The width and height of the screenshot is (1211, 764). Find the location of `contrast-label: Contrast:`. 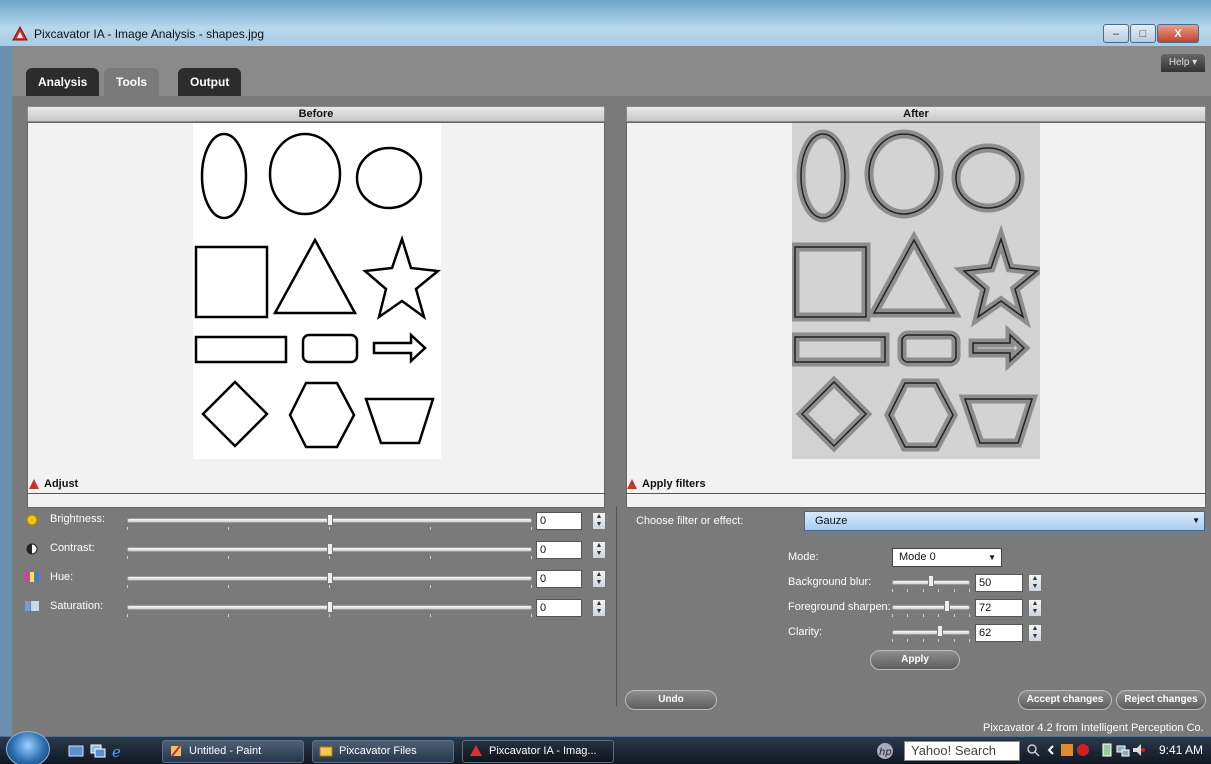

contrast-label: Contrast: is located at coordinates (72, 548).